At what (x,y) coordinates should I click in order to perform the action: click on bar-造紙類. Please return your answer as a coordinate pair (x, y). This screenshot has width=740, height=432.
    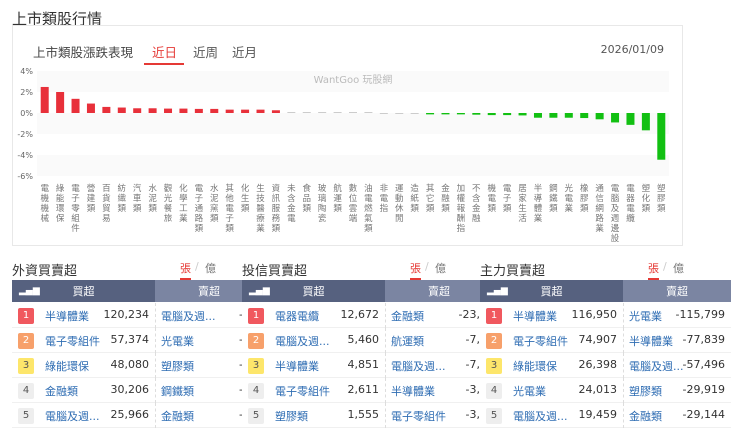
    Looking at the image, I should click on (414, 113).